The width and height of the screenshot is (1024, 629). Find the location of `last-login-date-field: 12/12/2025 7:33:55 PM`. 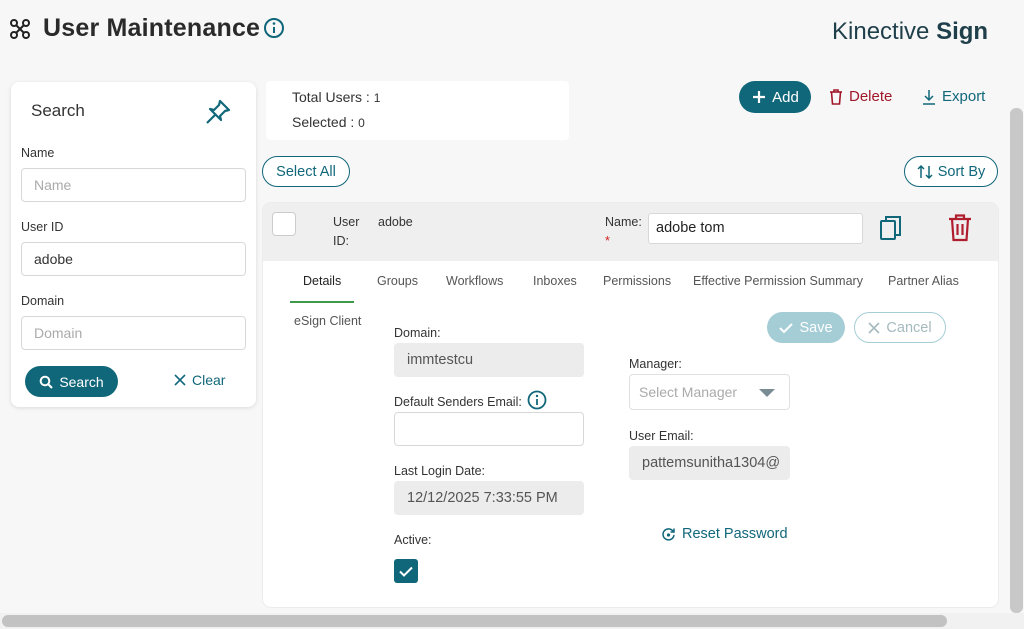

last-login-date-field: 12/12/2025 7:33:55 PM is located at coordinates (489, 498).